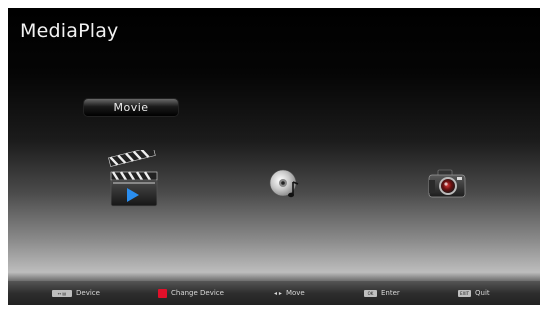  What do you see at coordinates (464, 293) in the screenshot?
I see `exit-key-icon: EXIT` at bounding box center [464, 293].